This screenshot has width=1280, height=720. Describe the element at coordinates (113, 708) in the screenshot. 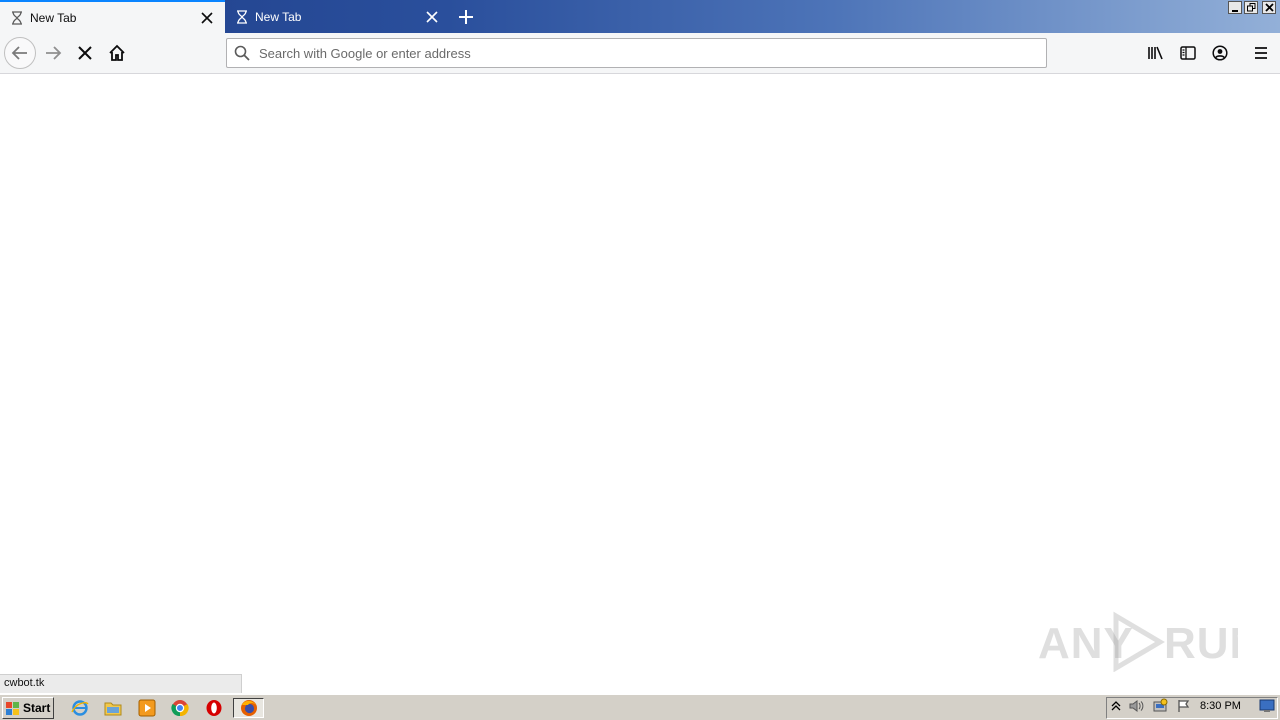

I see `file-explorer-icon` at that location.